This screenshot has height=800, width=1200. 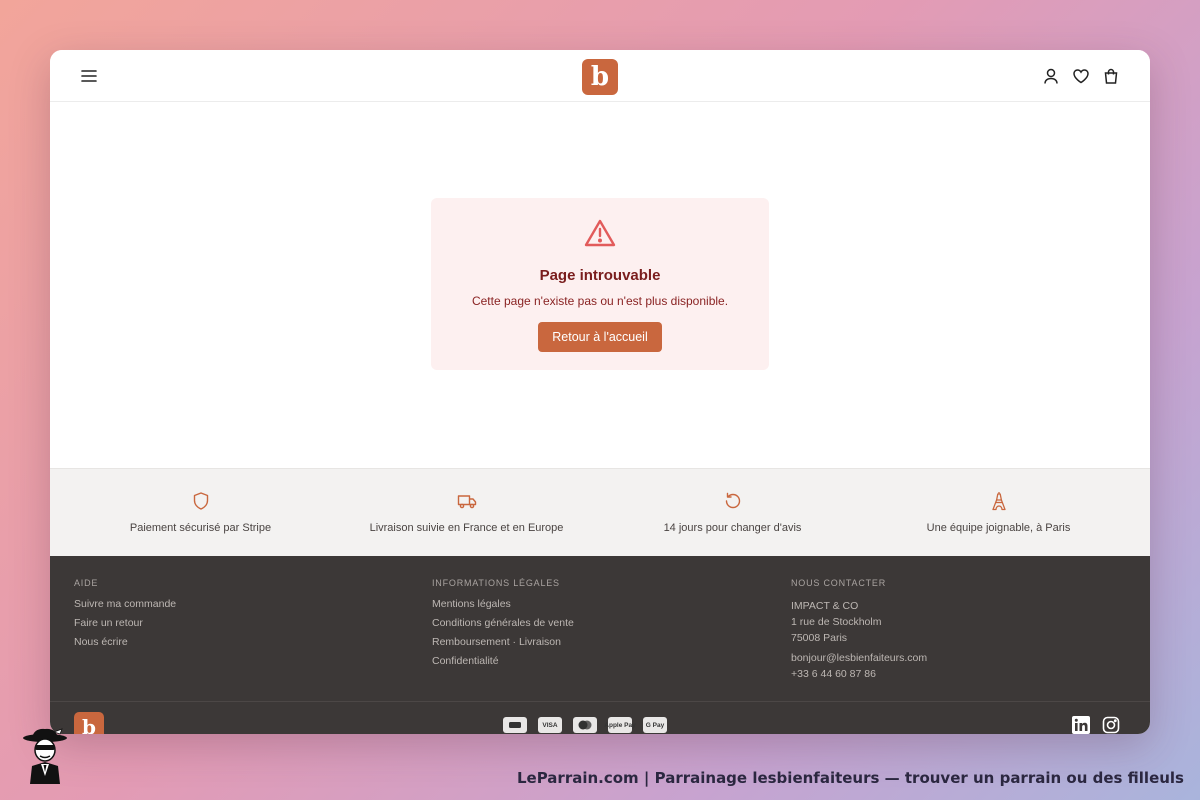 I want to click on footer-column-title: NOUS CONTACTER, so click(x=839, y=583).